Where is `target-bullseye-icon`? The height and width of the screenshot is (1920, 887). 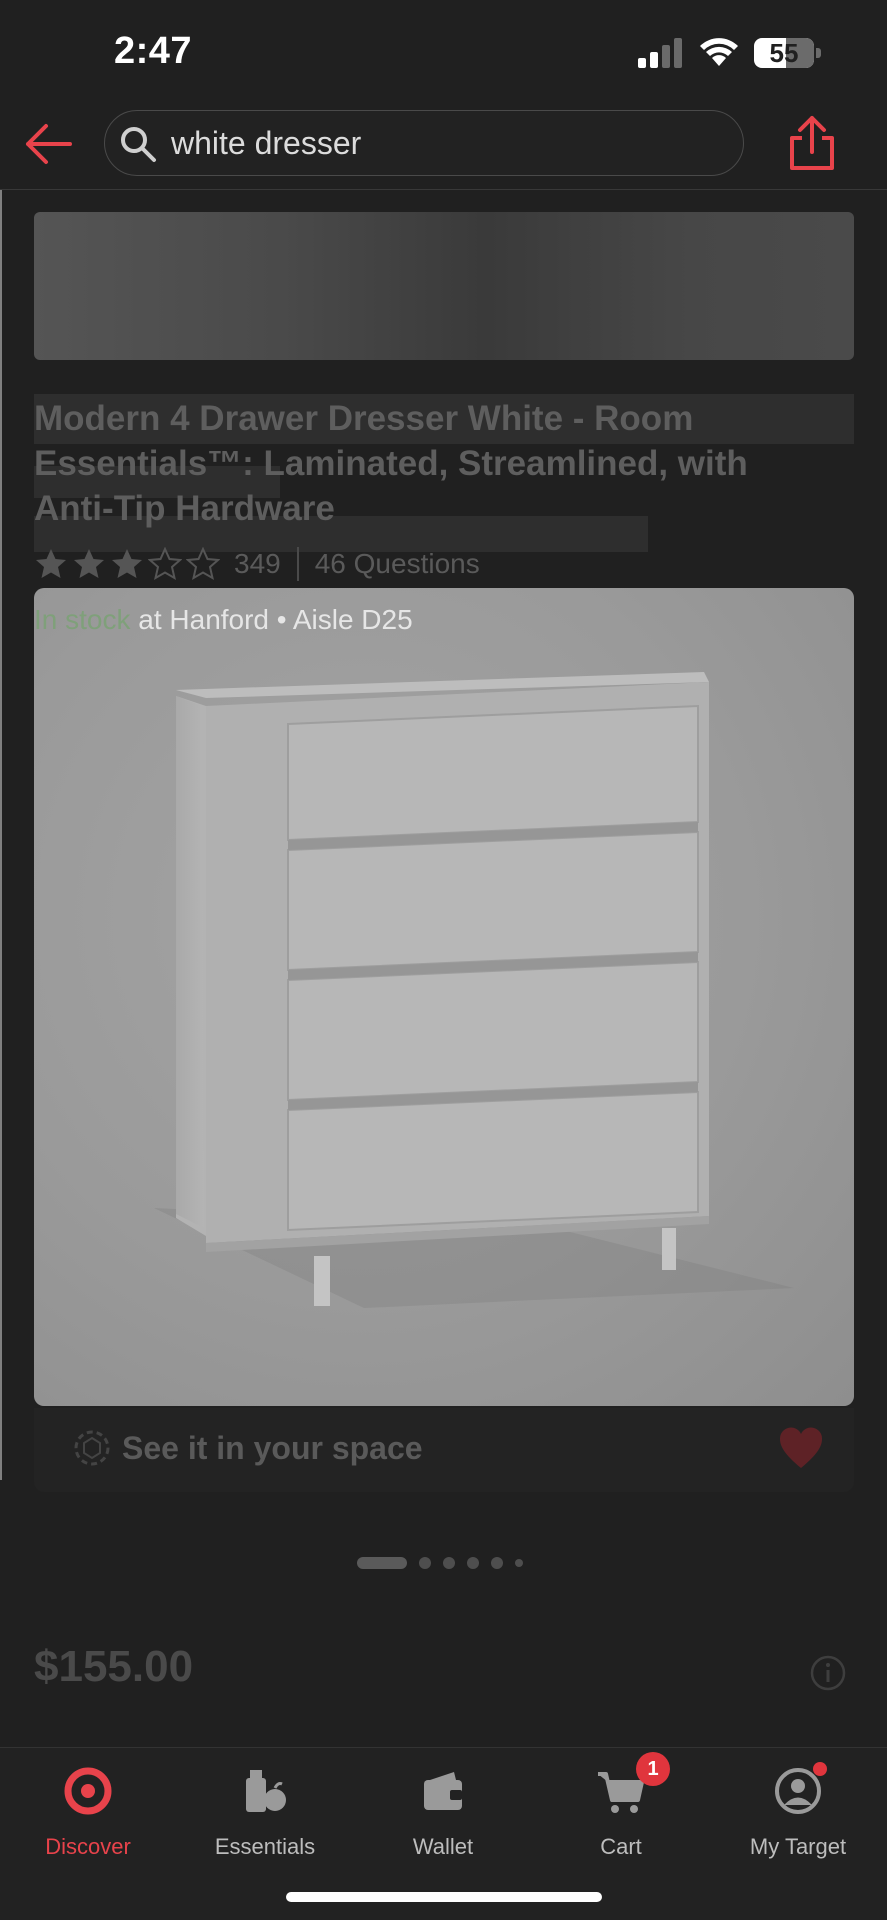 target-bullseye-icon is located at coordinates (88, 1791).